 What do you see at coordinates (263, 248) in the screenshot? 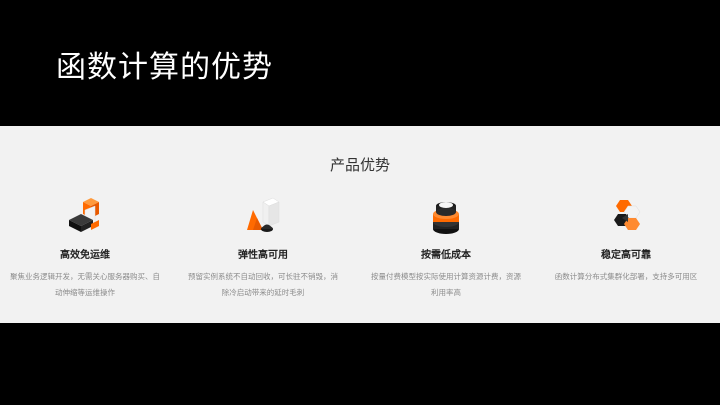
I see `feature-card: 弹性高可用 预留实例系统不自动回收，可长驻不销毁，消除冷启动带来的延时毛刺` at bounding box center [263, 248].